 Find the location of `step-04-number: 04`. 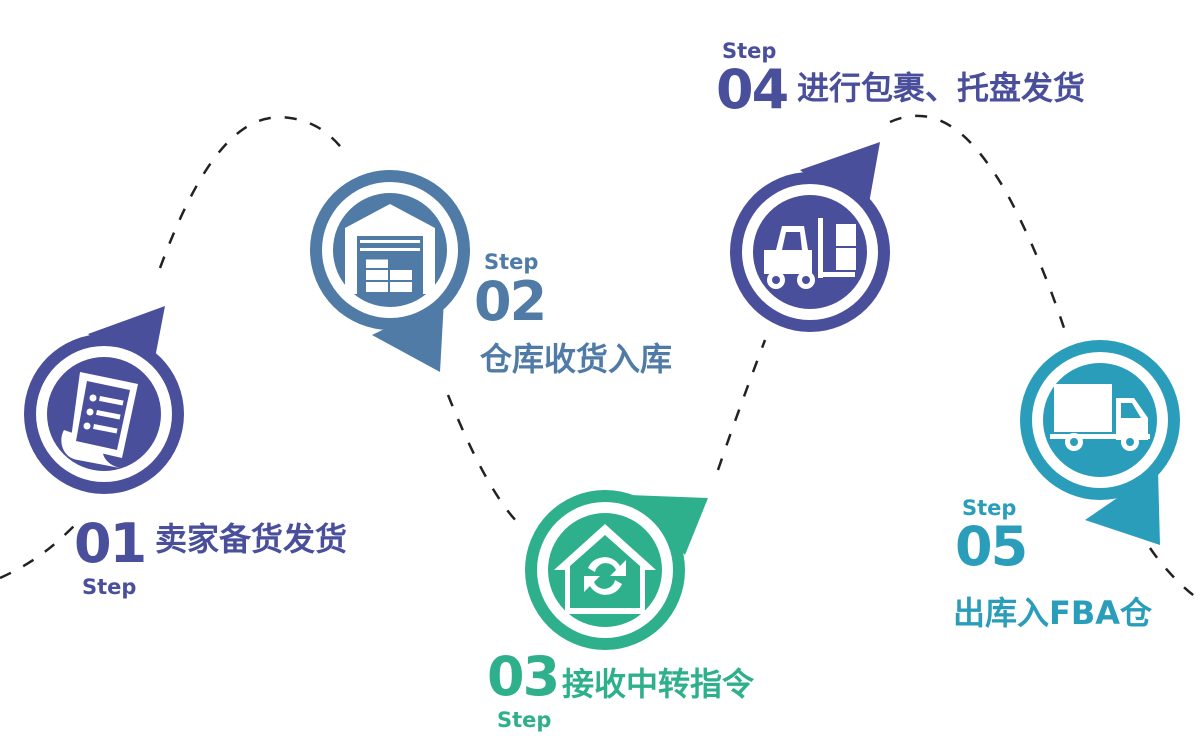

step-04-number: 04 is located at coordinates (752, 89).